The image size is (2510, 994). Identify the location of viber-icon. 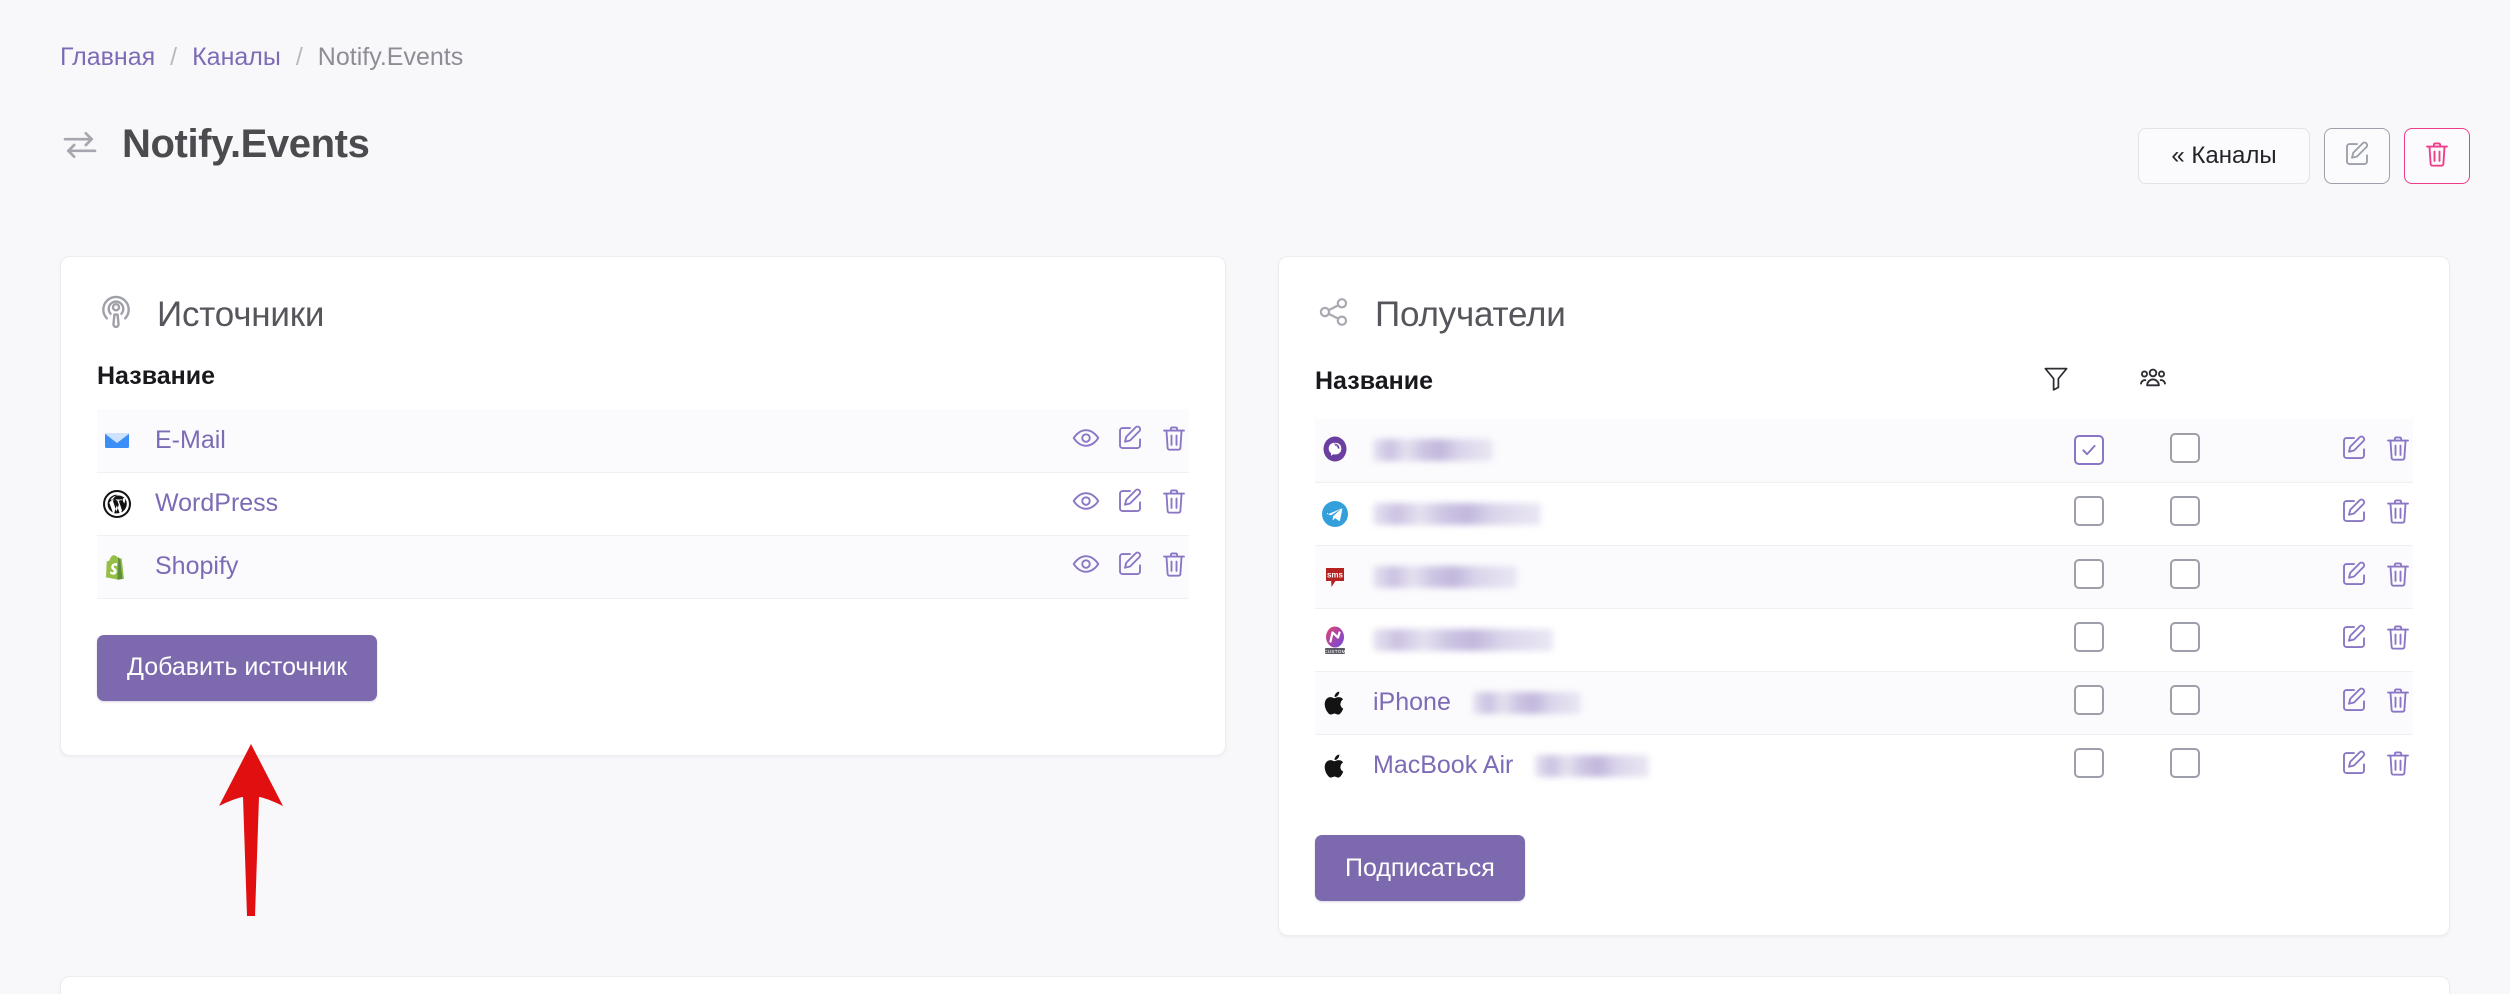
(1335, 450).